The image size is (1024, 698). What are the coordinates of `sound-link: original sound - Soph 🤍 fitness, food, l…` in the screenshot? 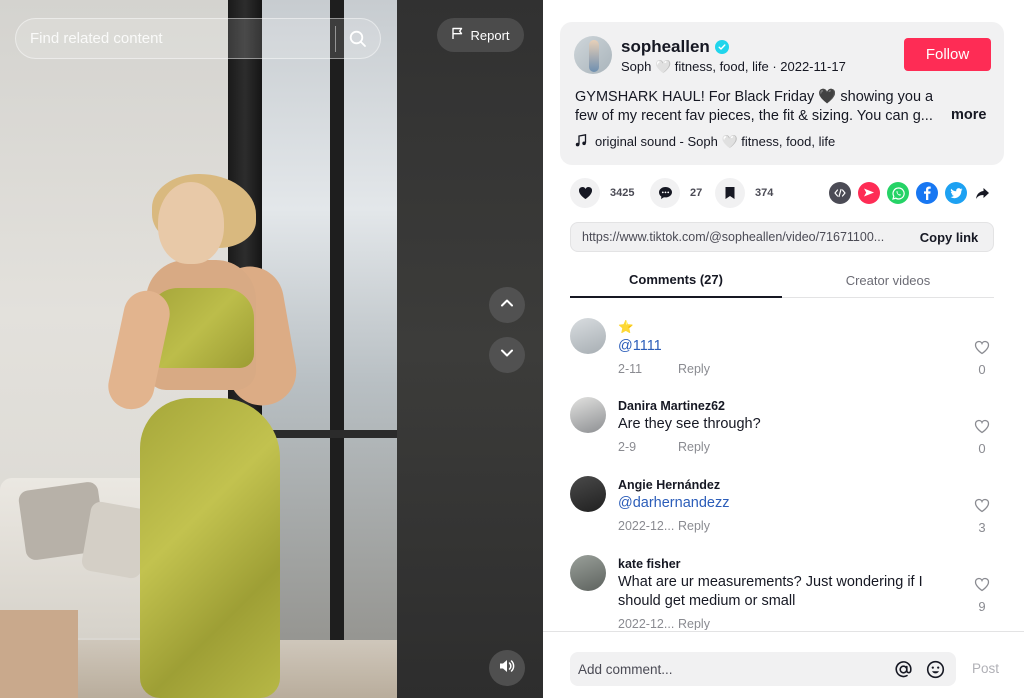 It's located at (705, 142).